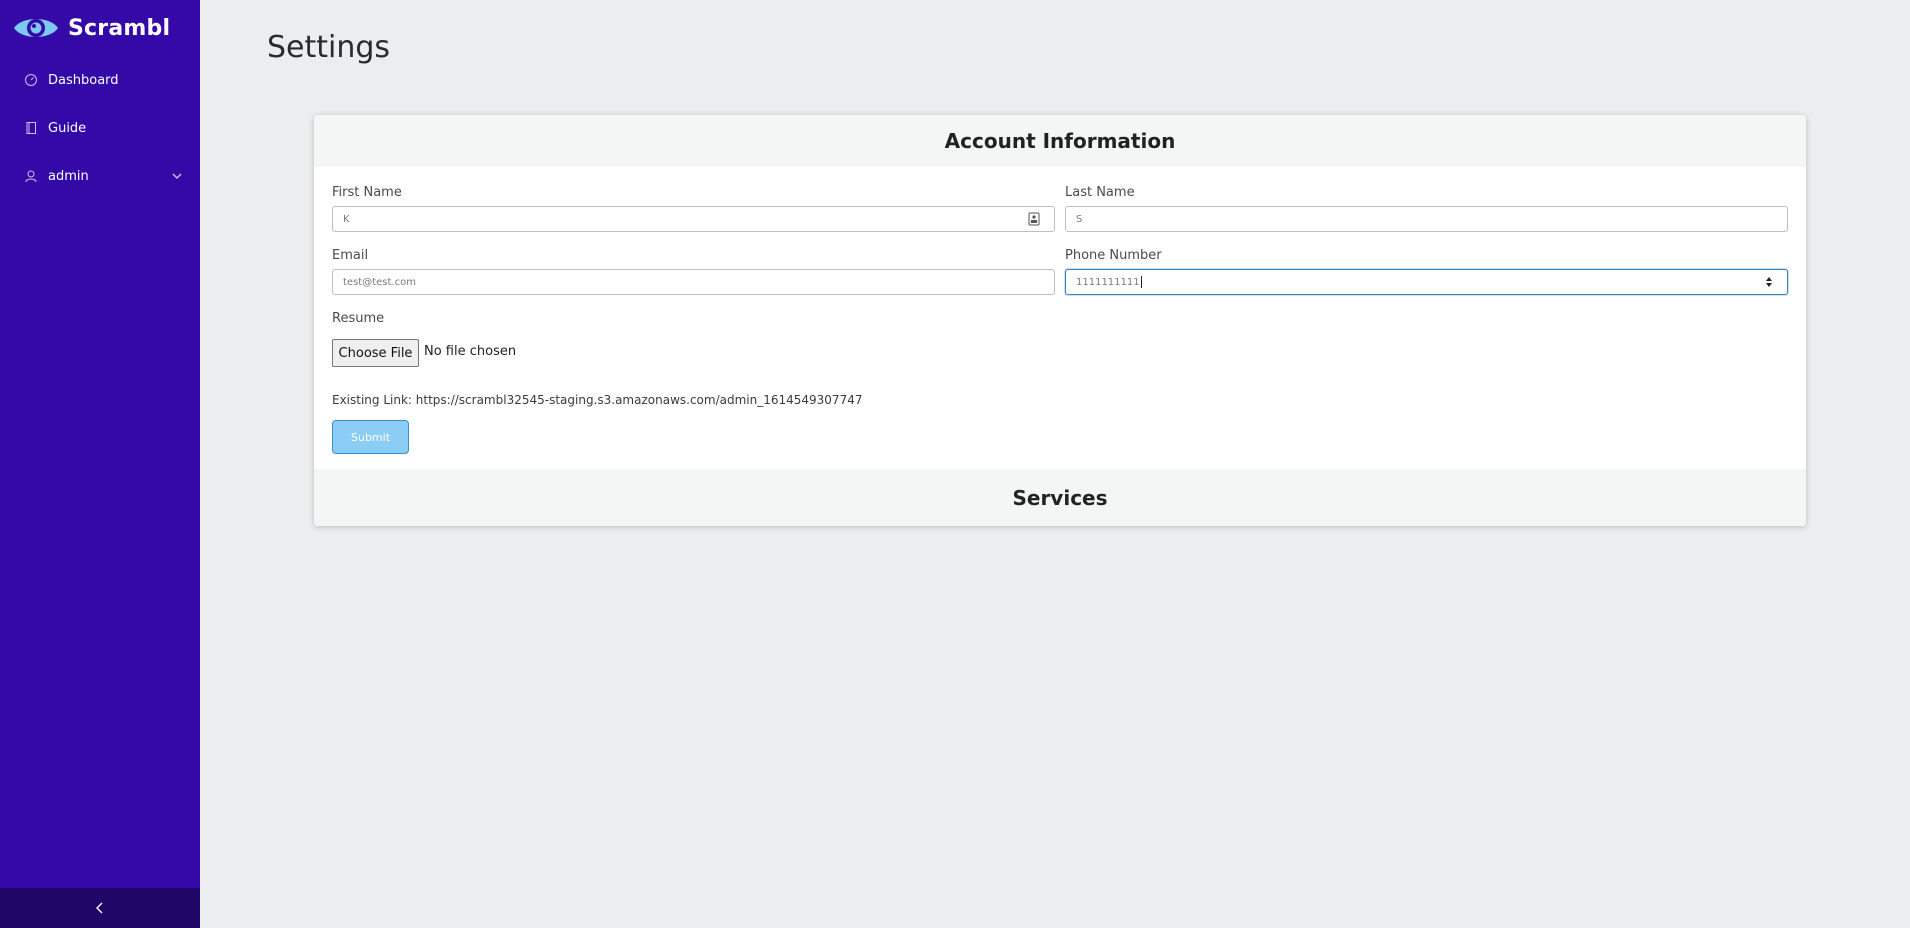  Describe the element at coordinates (100, 464) in the screenshot. I see `sidebar: Scrambl Dashboard Guide admin` at that location.